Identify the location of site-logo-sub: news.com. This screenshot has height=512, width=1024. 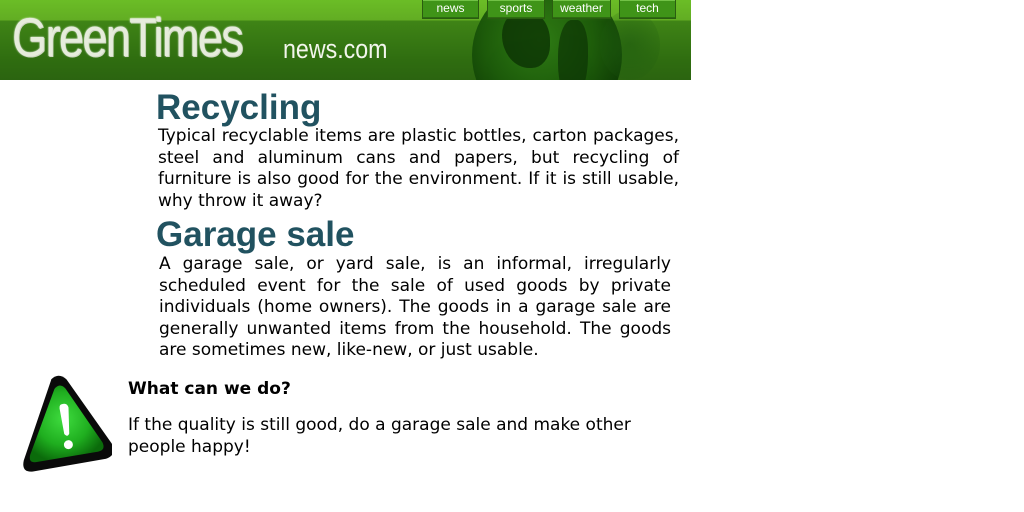
(335, 49).